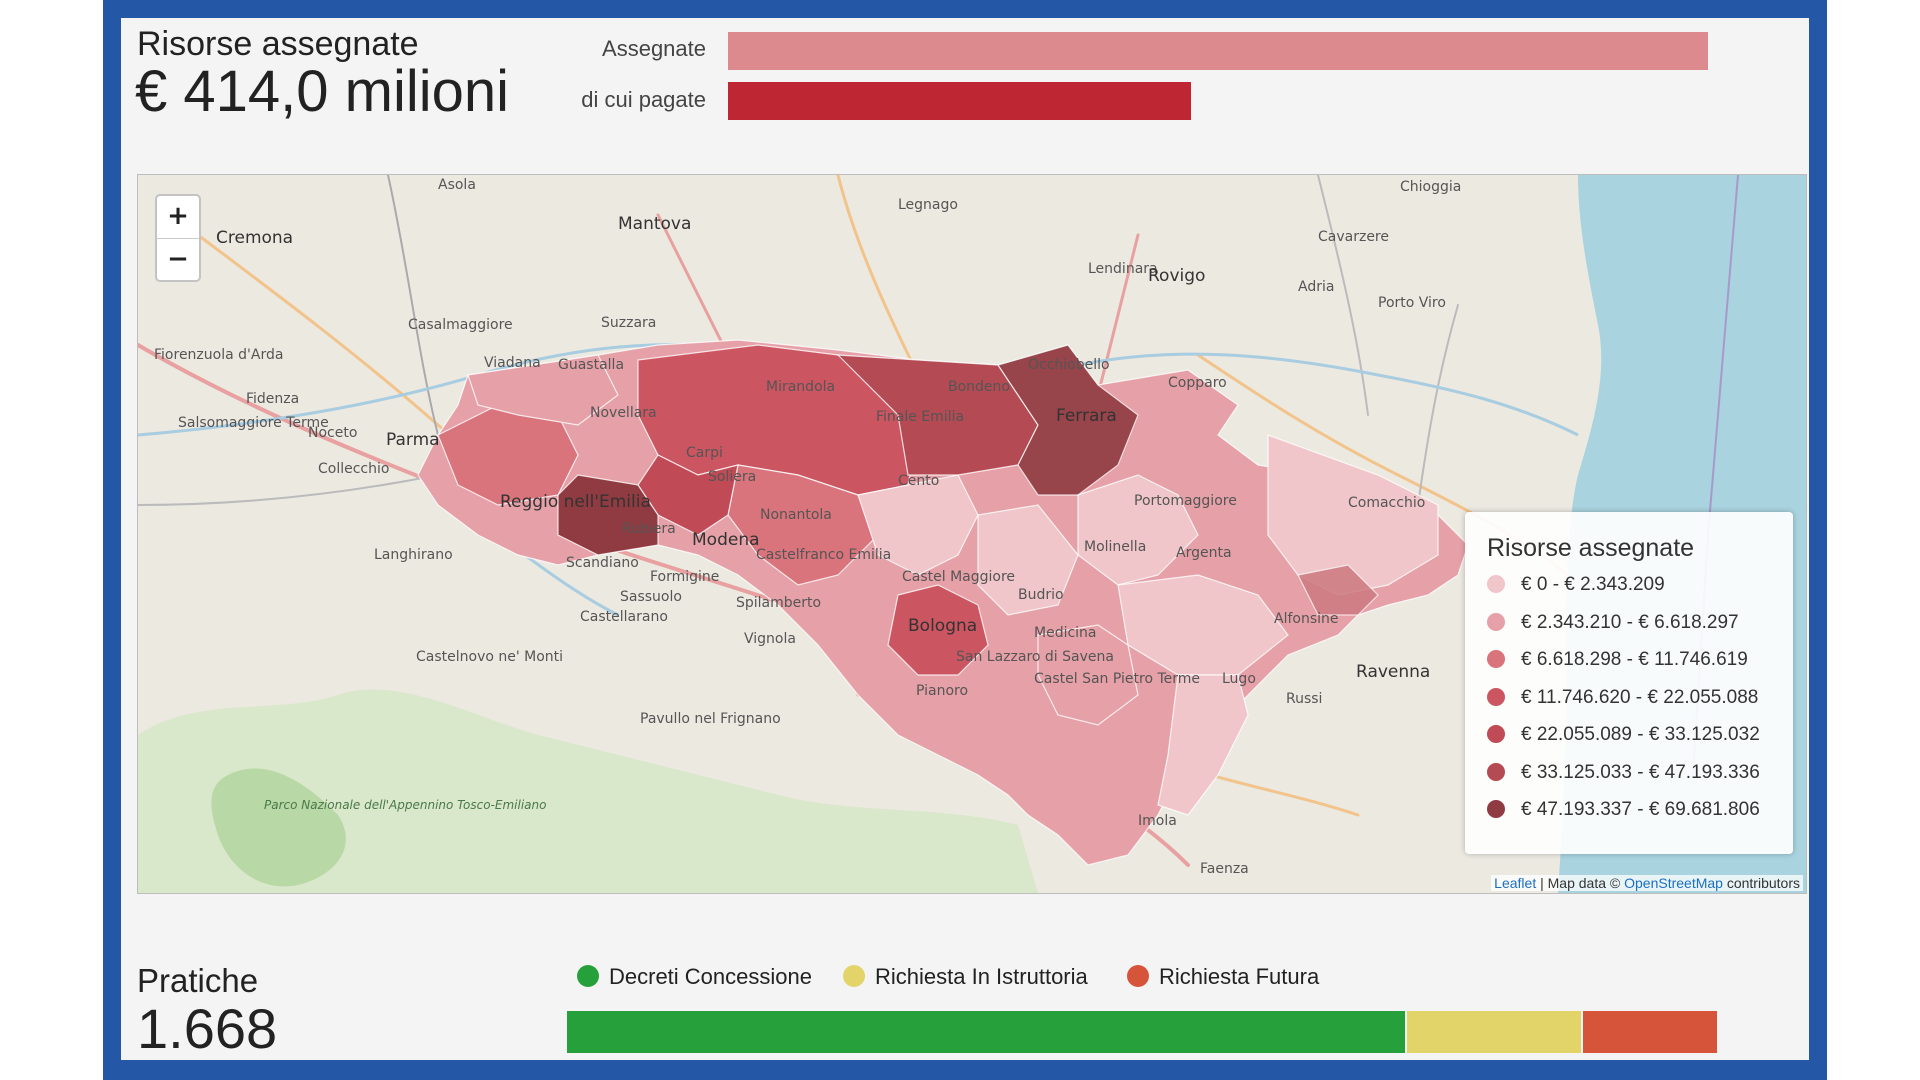 Image resolution: width=1920 pixels, height=1080 pixels. Describe the element at coordinates (253, 423) in the screenshot. I see `place-label: Salsomaggiore Terme` at that location.